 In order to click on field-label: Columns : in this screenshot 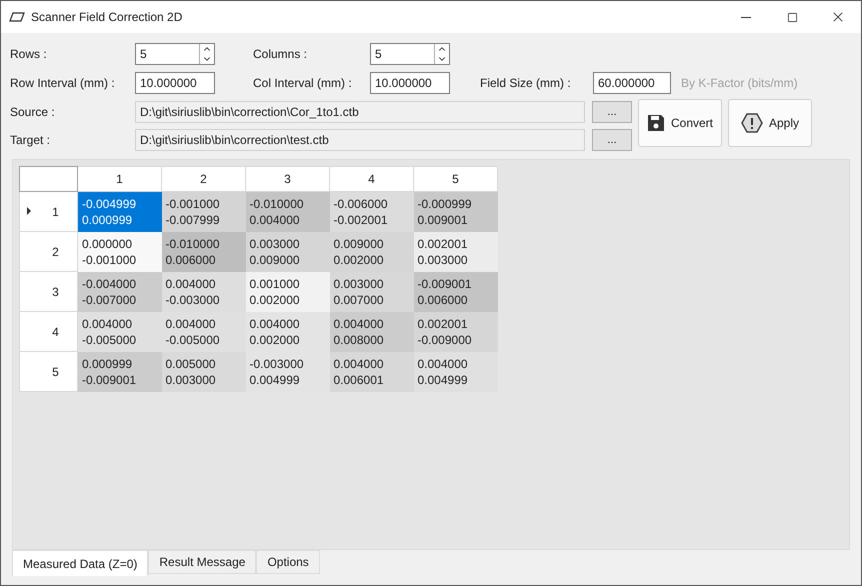, I will do `click(280, 54)`.